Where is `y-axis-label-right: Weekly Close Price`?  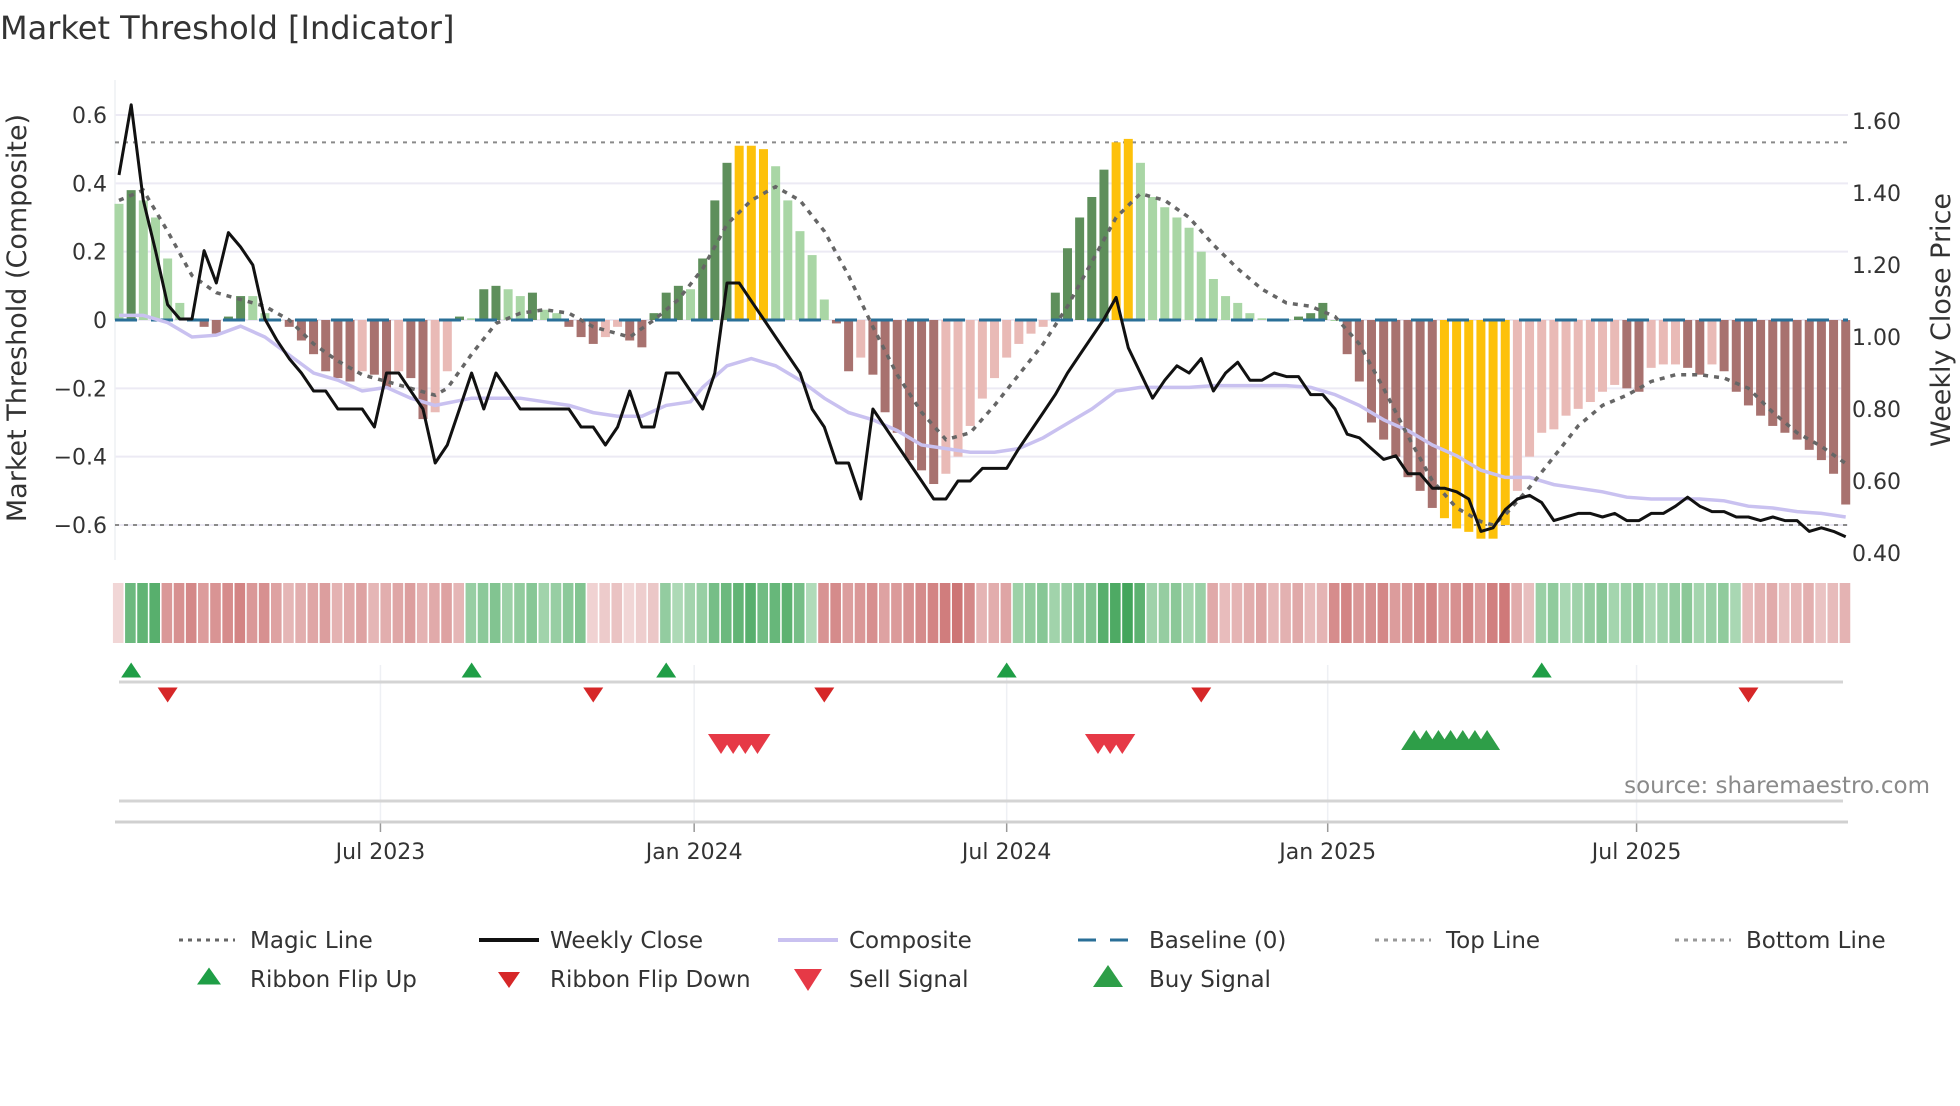 y-axis-label-right: Weekly Close Price is located at coordinates (1941, 320).